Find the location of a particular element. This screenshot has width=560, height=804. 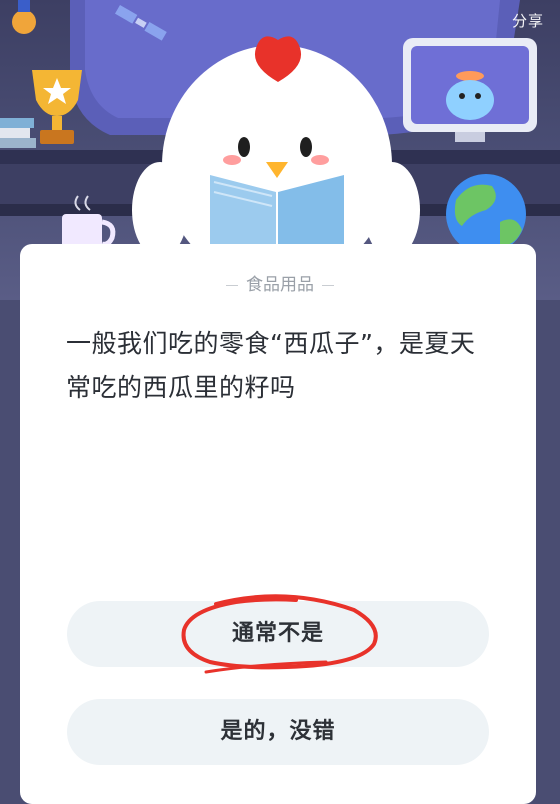

divider-right is located at coordinates (328, 285).